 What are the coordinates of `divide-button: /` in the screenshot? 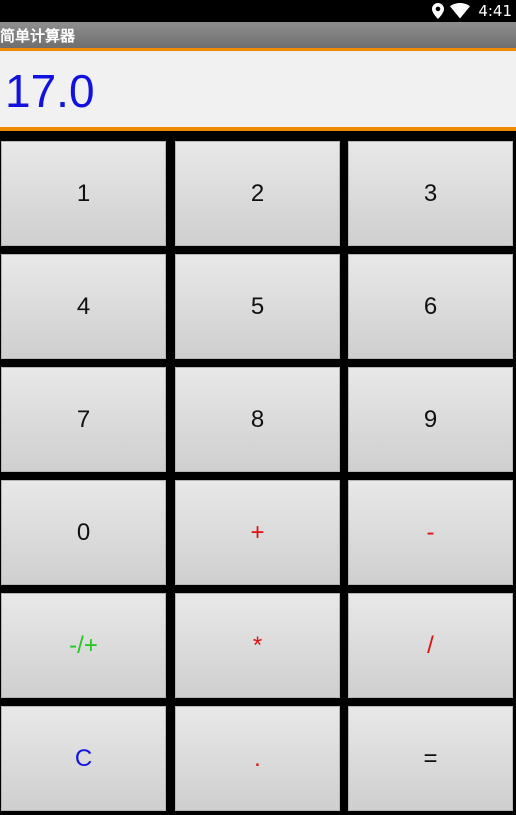 It's located at (430, 645).